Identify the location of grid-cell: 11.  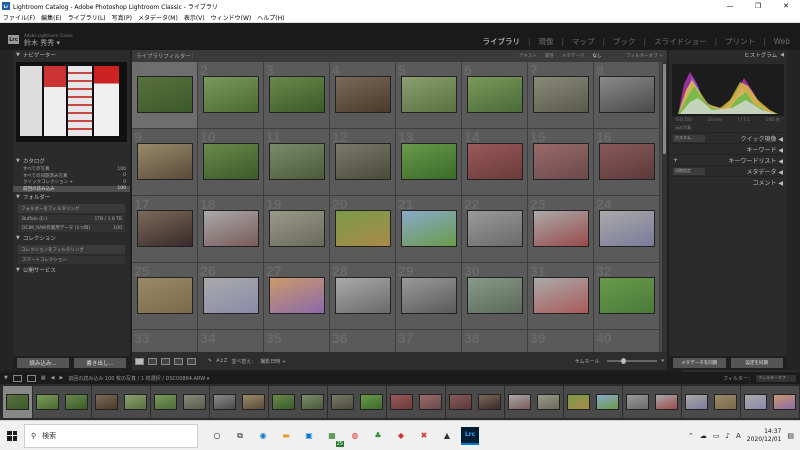
(297, 162).